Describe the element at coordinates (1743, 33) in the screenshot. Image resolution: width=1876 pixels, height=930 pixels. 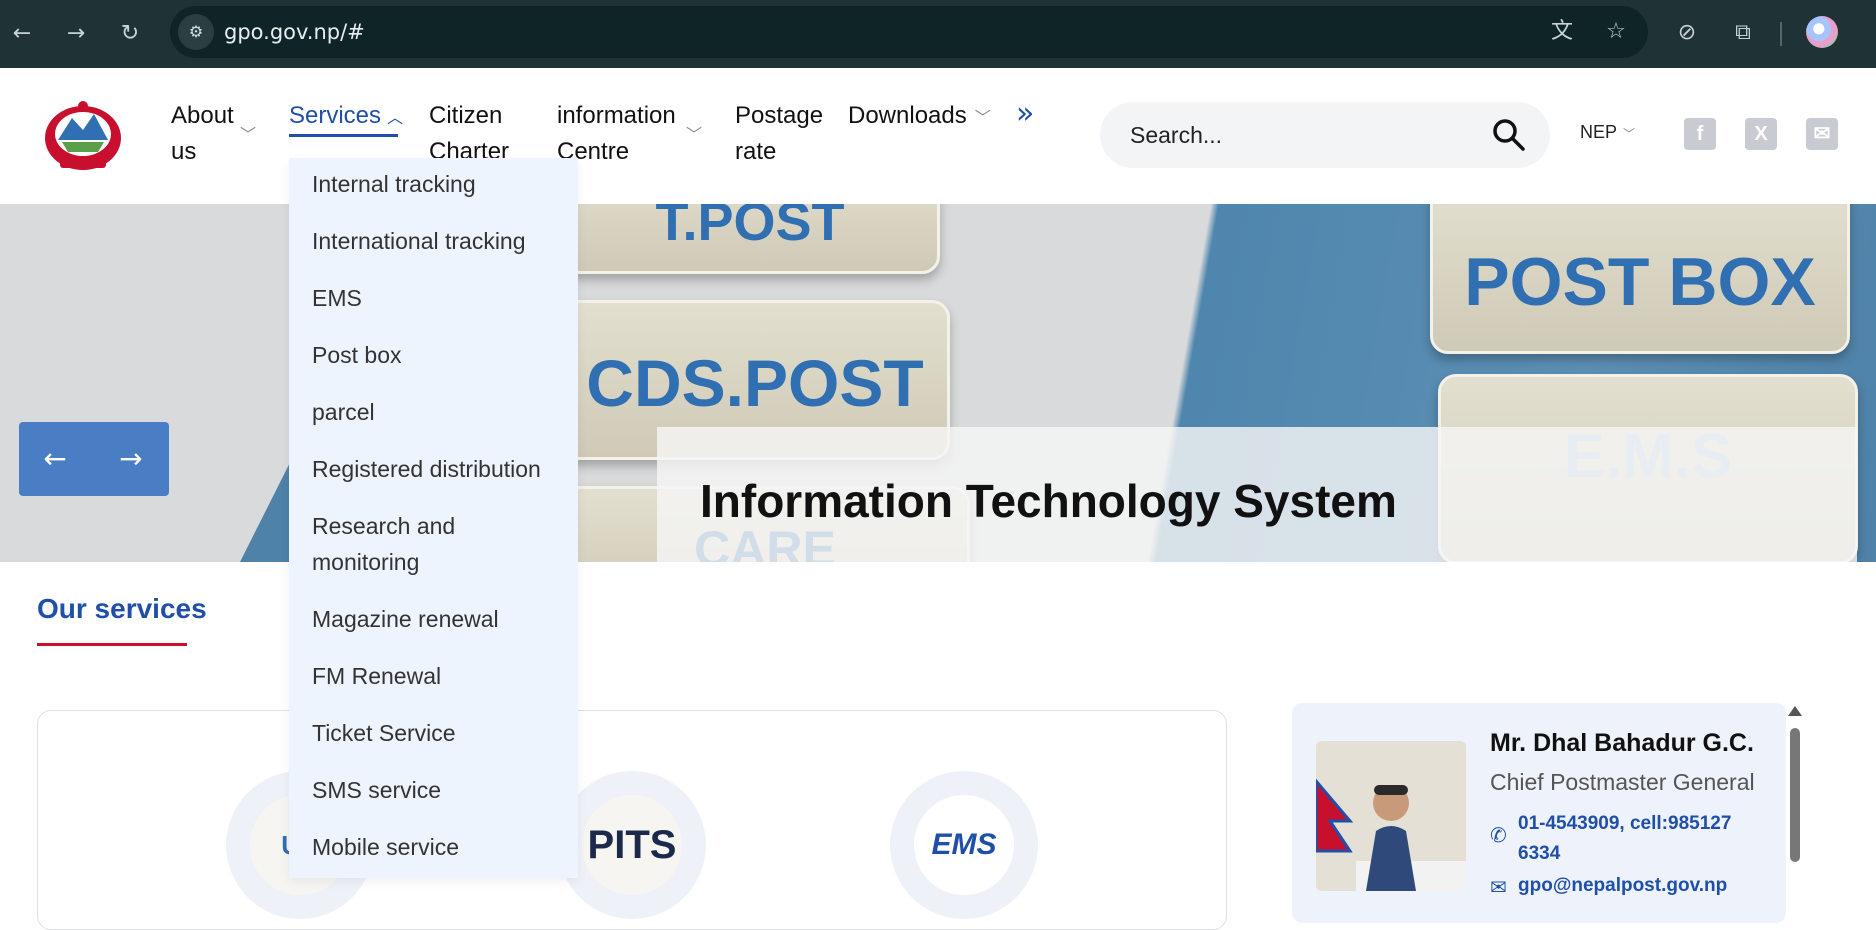
I see `extensions-puzzle-icon: ⧉` at that location.